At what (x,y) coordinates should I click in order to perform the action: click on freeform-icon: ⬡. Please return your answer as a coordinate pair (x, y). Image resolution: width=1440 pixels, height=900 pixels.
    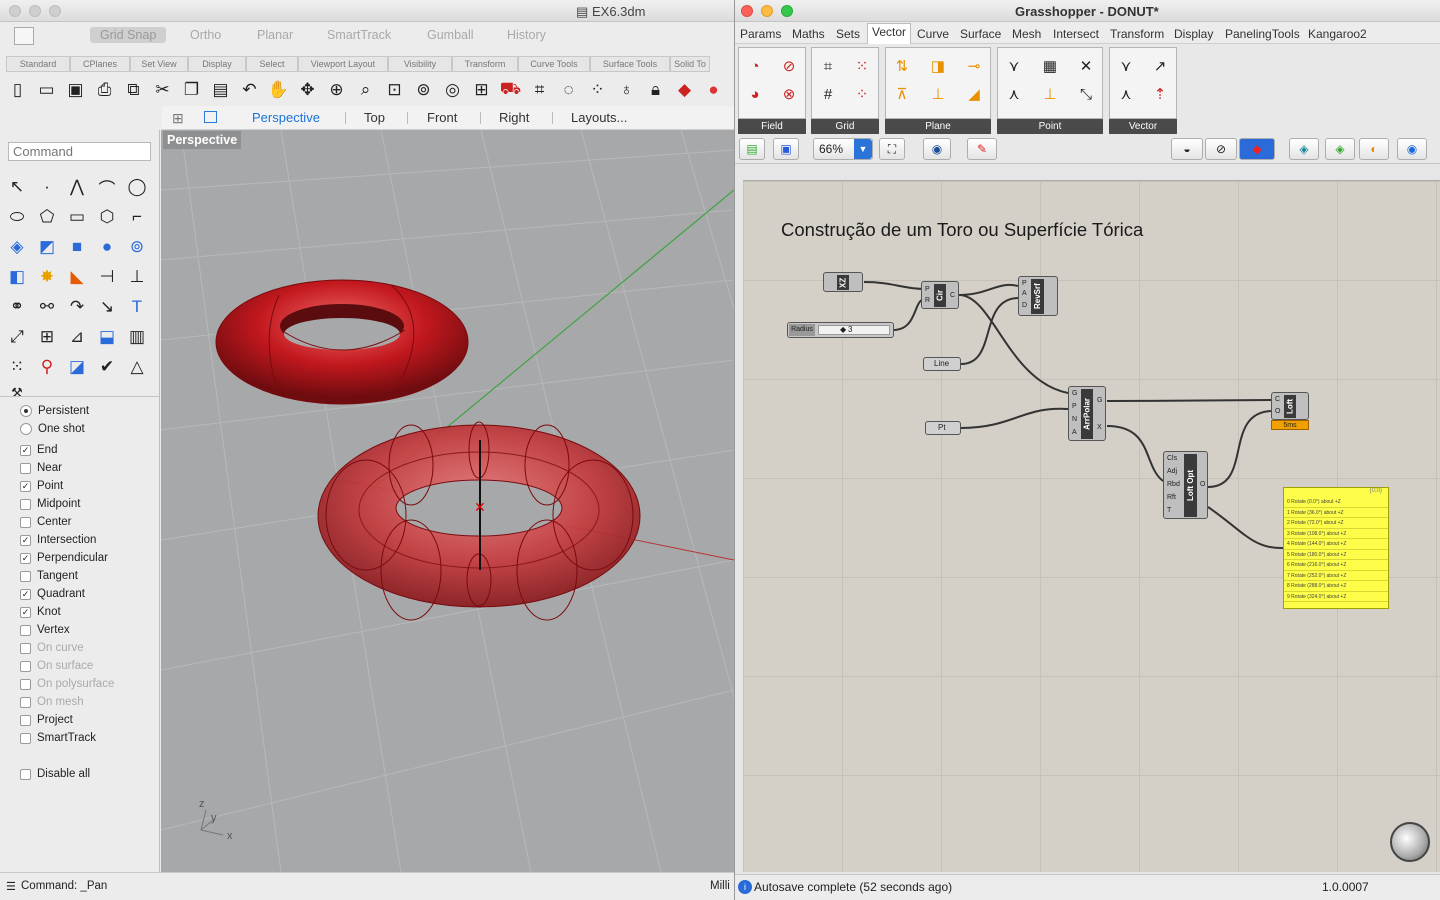
    Looking at the image, I should click on (107, 217).